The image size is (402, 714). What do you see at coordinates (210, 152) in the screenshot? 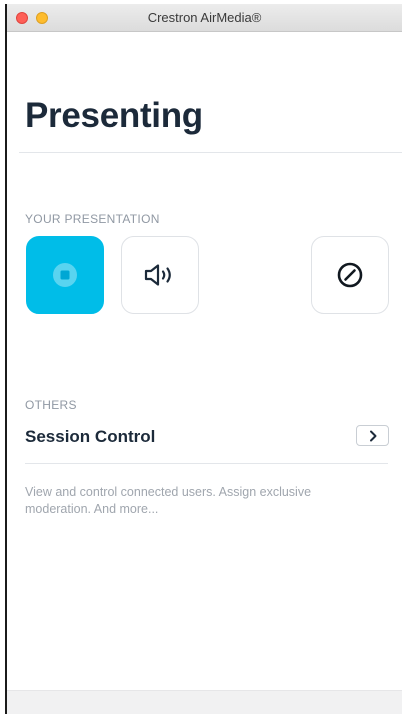
I see `header-divider` at bounding box center [210, 152].